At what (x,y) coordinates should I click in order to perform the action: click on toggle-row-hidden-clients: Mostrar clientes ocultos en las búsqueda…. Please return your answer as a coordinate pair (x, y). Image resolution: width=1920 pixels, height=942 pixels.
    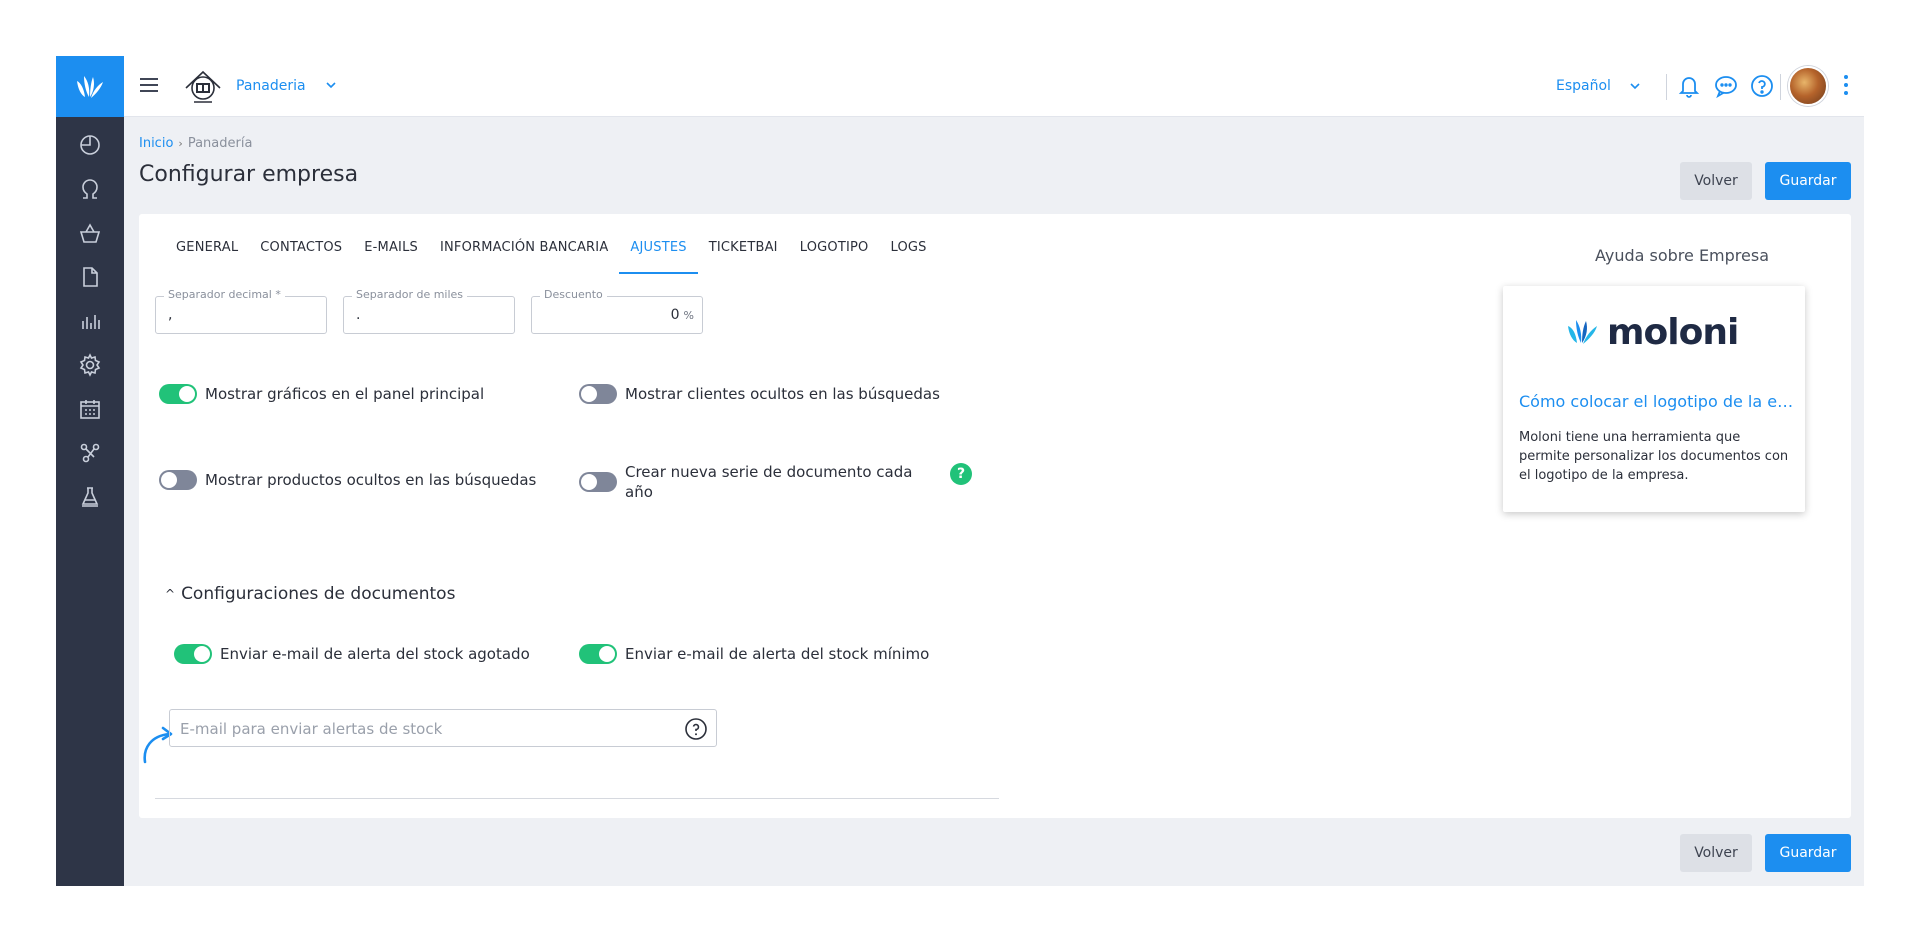
    Looking at the image, I should click on (759, 394).